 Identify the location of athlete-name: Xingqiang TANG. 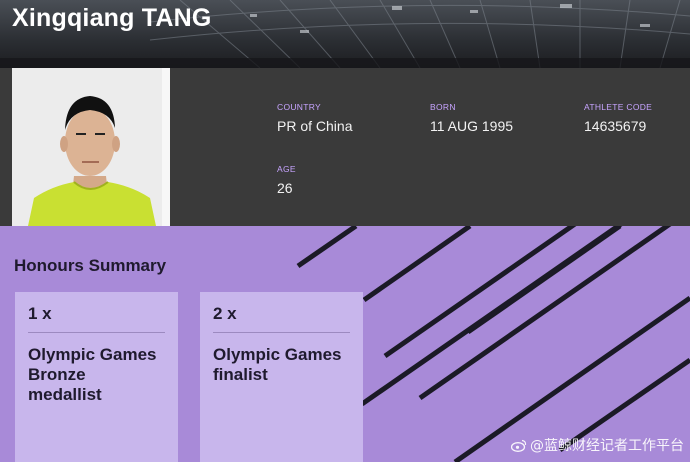
(112, 18).